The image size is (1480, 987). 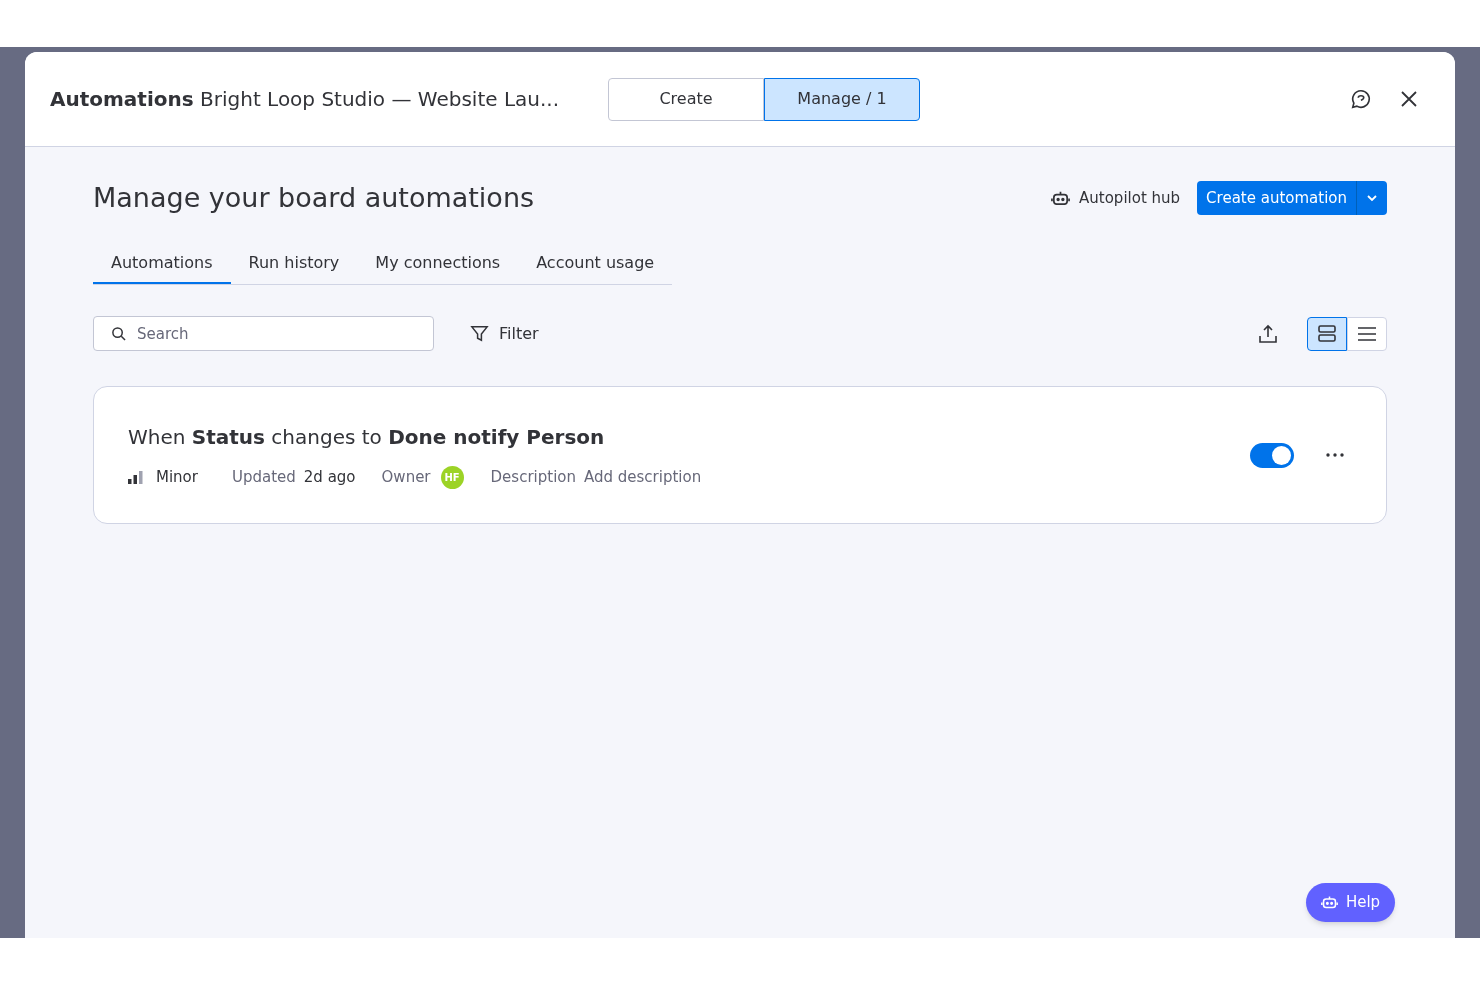 I want to click on menu-icon, so click(x=1367, y=333).